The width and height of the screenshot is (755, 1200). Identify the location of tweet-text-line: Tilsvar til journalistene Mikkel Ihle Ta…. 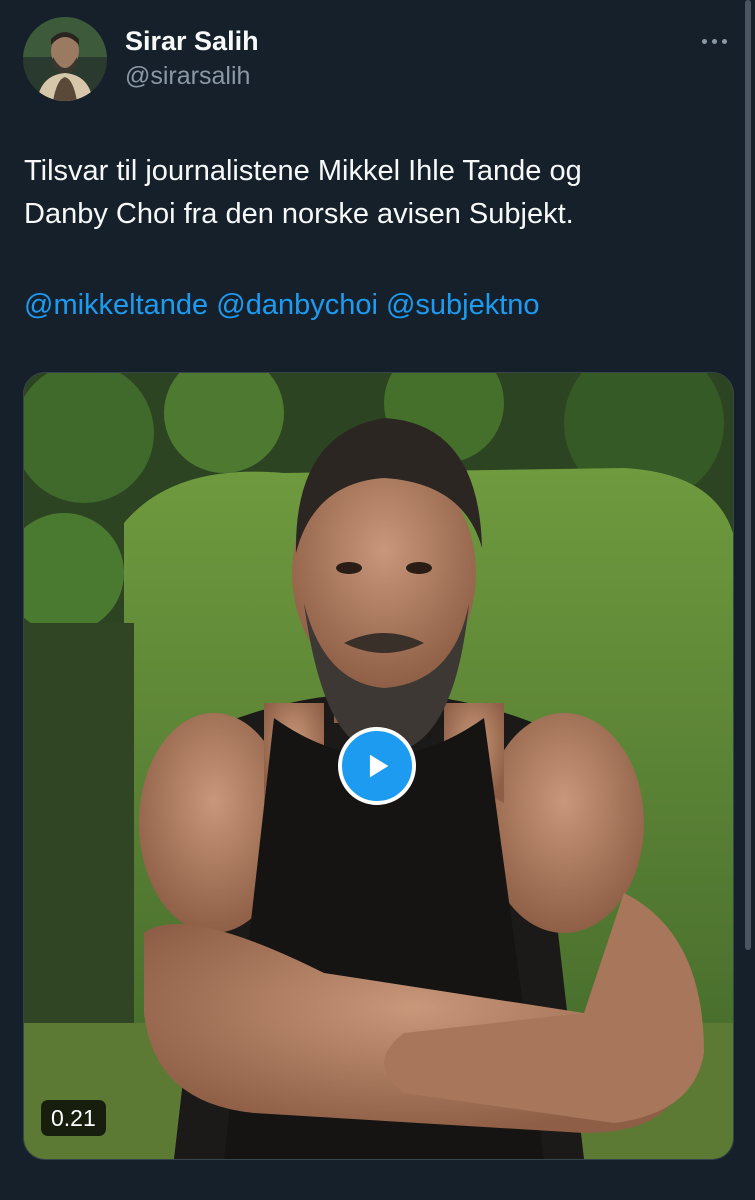
(303, 171).